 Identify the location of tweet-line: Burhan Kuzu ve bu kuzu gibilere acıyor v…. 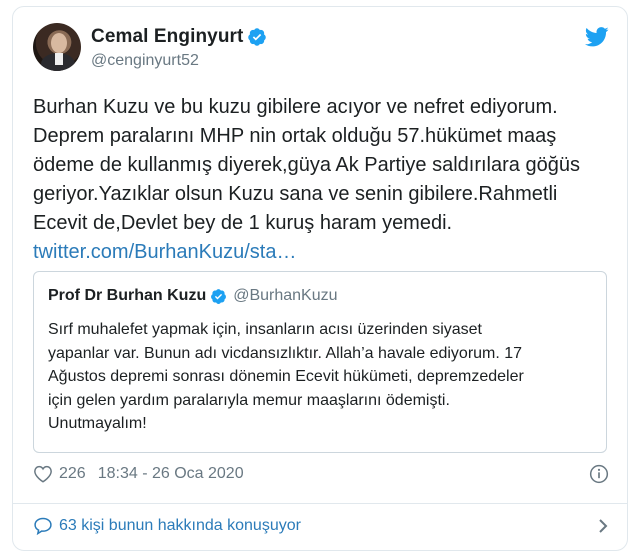
(295, 107).